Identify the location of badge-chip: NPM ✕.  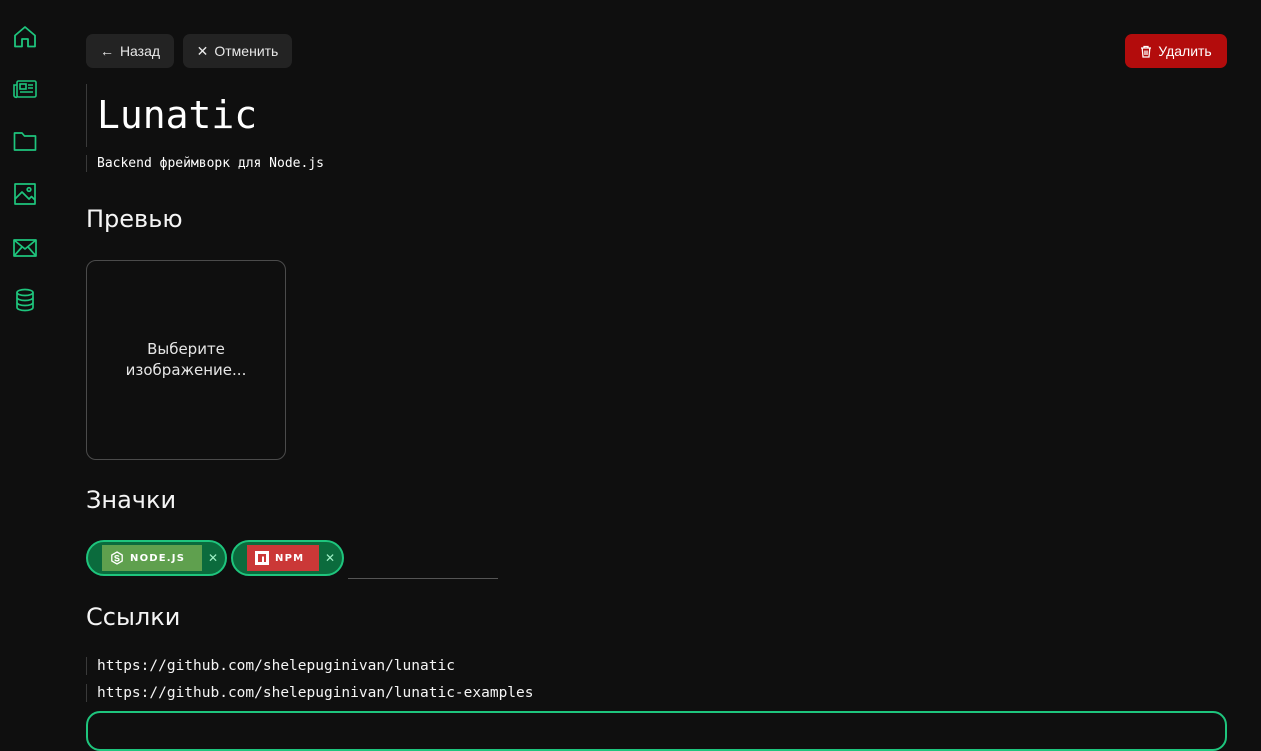
(287, 558).